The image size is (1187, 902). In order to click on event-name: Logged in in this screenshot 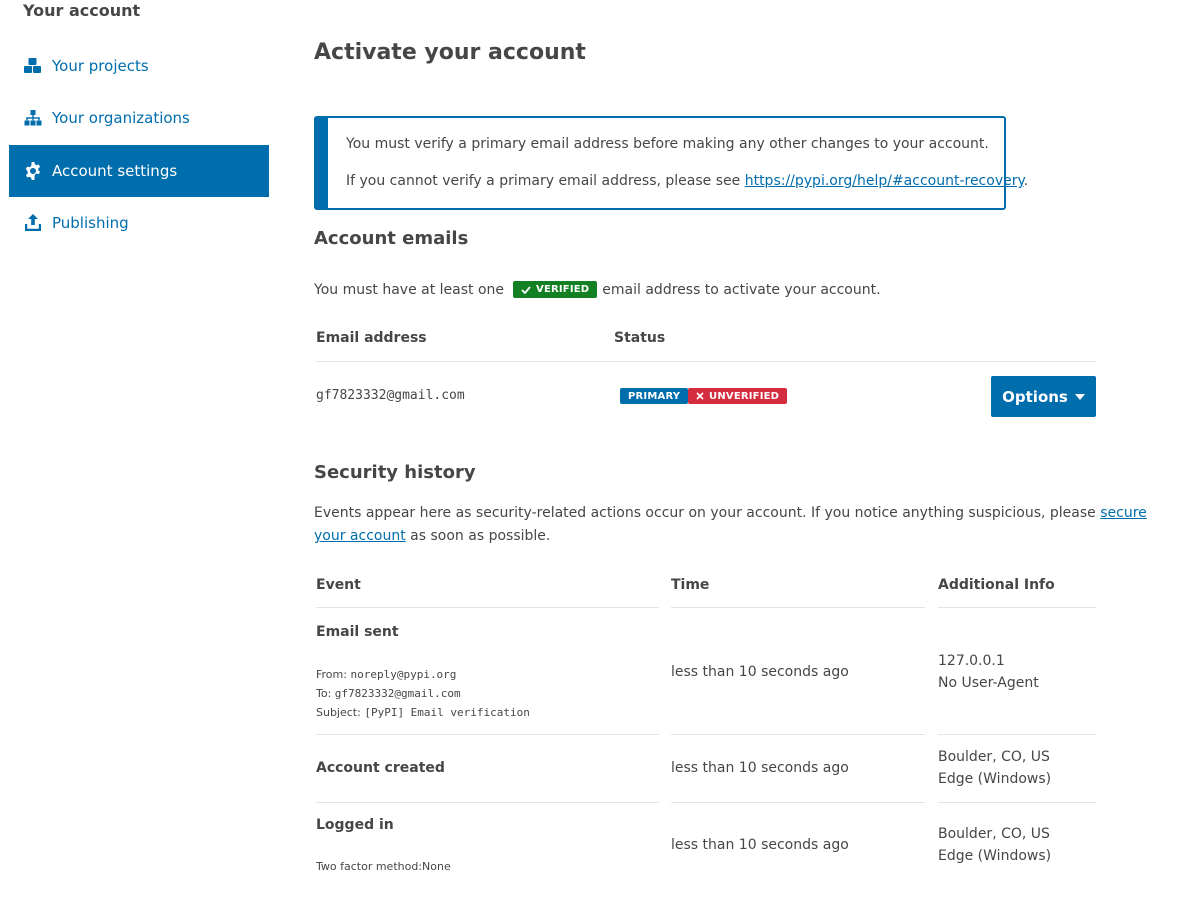, I will do `click(355, 825)`.